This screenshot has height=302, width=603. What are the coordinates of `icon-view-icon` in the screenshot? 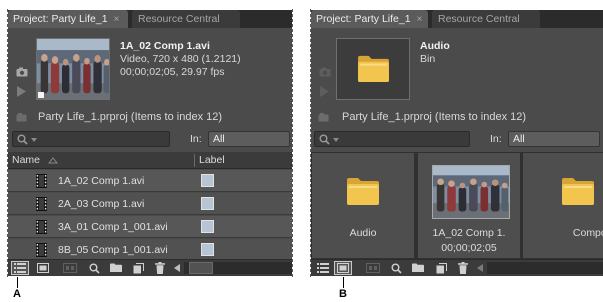 It's located at (343, 268).